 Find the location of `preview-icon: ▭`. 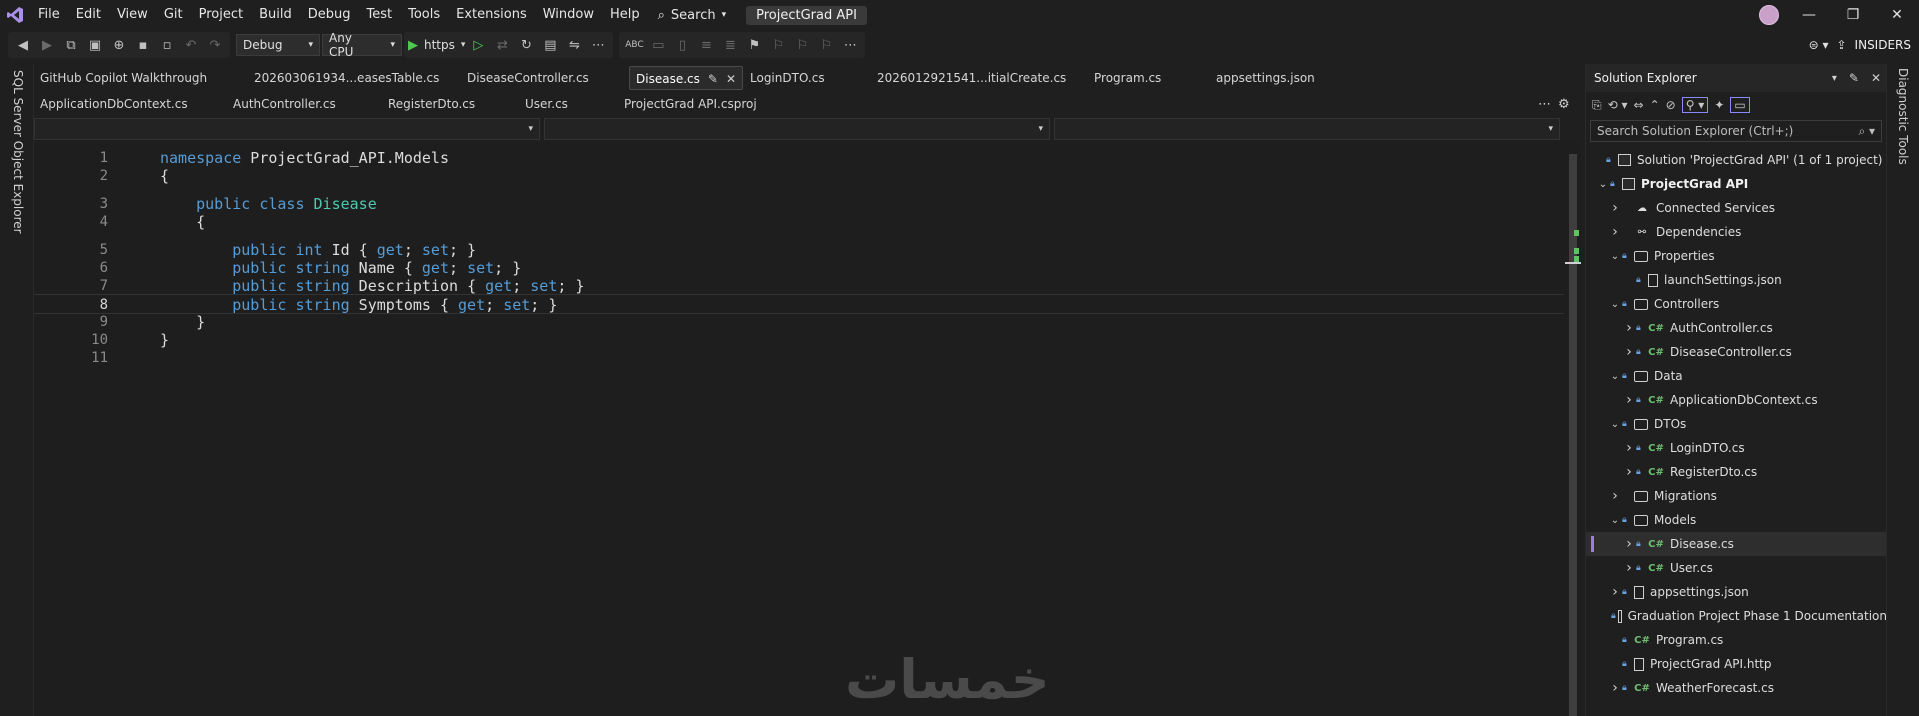

preview-icon: ▭ is located at coordinates (1740, 105).